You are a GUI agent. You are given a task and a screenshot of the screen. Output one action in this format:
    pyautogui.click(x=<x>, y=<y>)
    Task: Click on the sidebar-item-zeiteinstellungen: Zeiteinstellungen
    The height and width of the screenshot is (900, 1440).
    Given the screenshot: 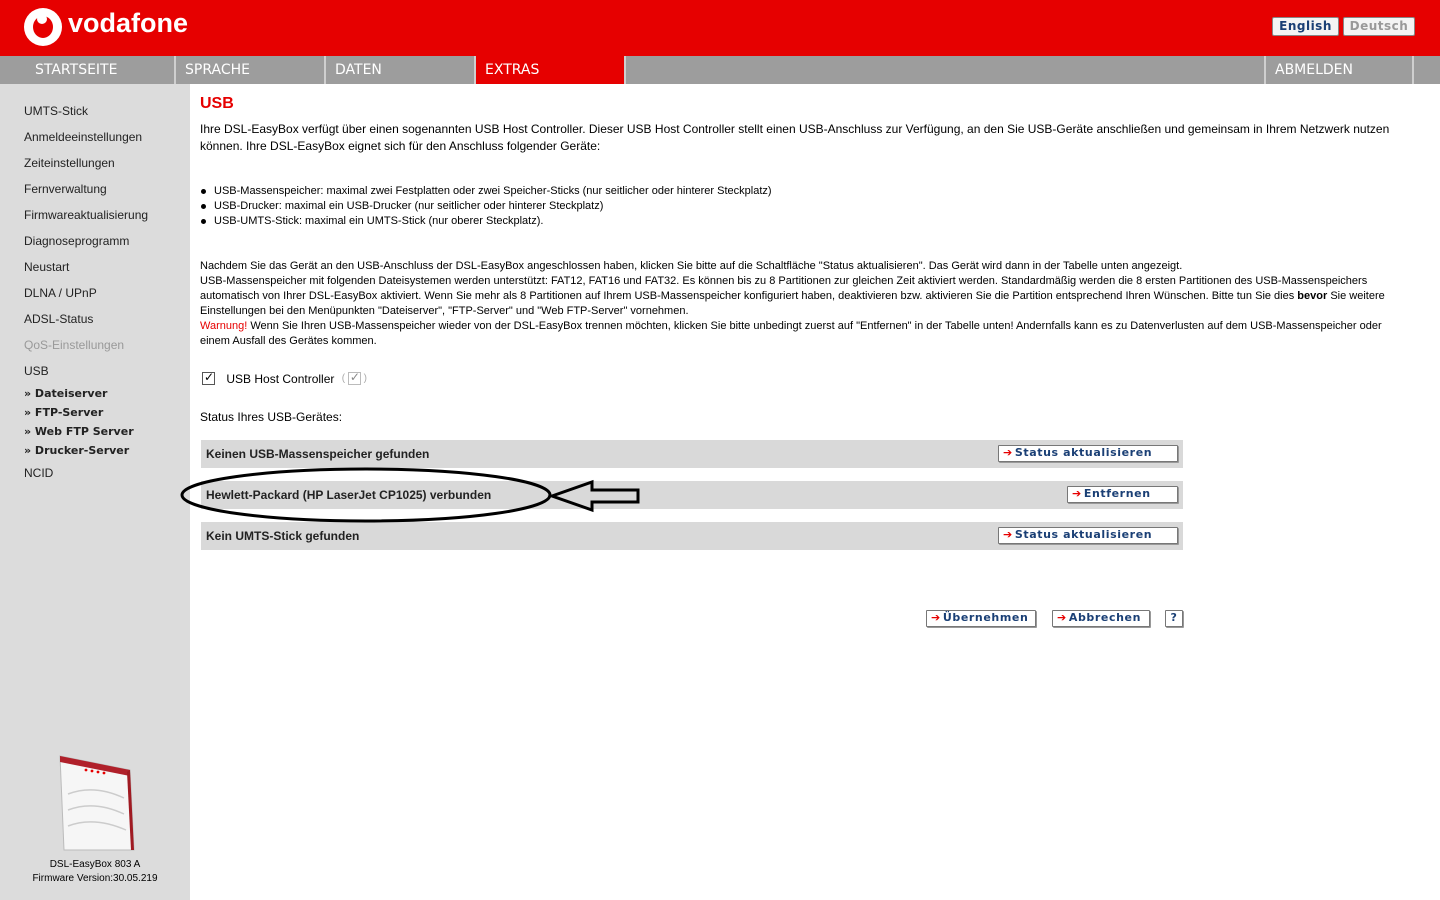 What is the action you would take?
    pyautogui.click(x=69, y=163)
    